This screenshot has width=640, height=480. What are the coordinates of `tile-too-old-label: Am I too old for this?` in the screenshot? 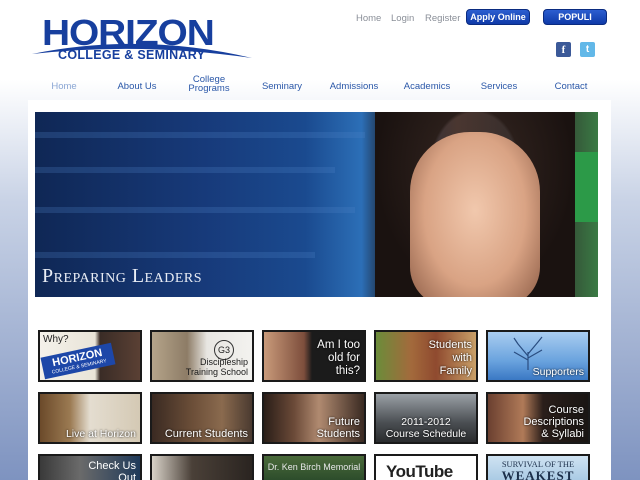 It's located at (338, 358).